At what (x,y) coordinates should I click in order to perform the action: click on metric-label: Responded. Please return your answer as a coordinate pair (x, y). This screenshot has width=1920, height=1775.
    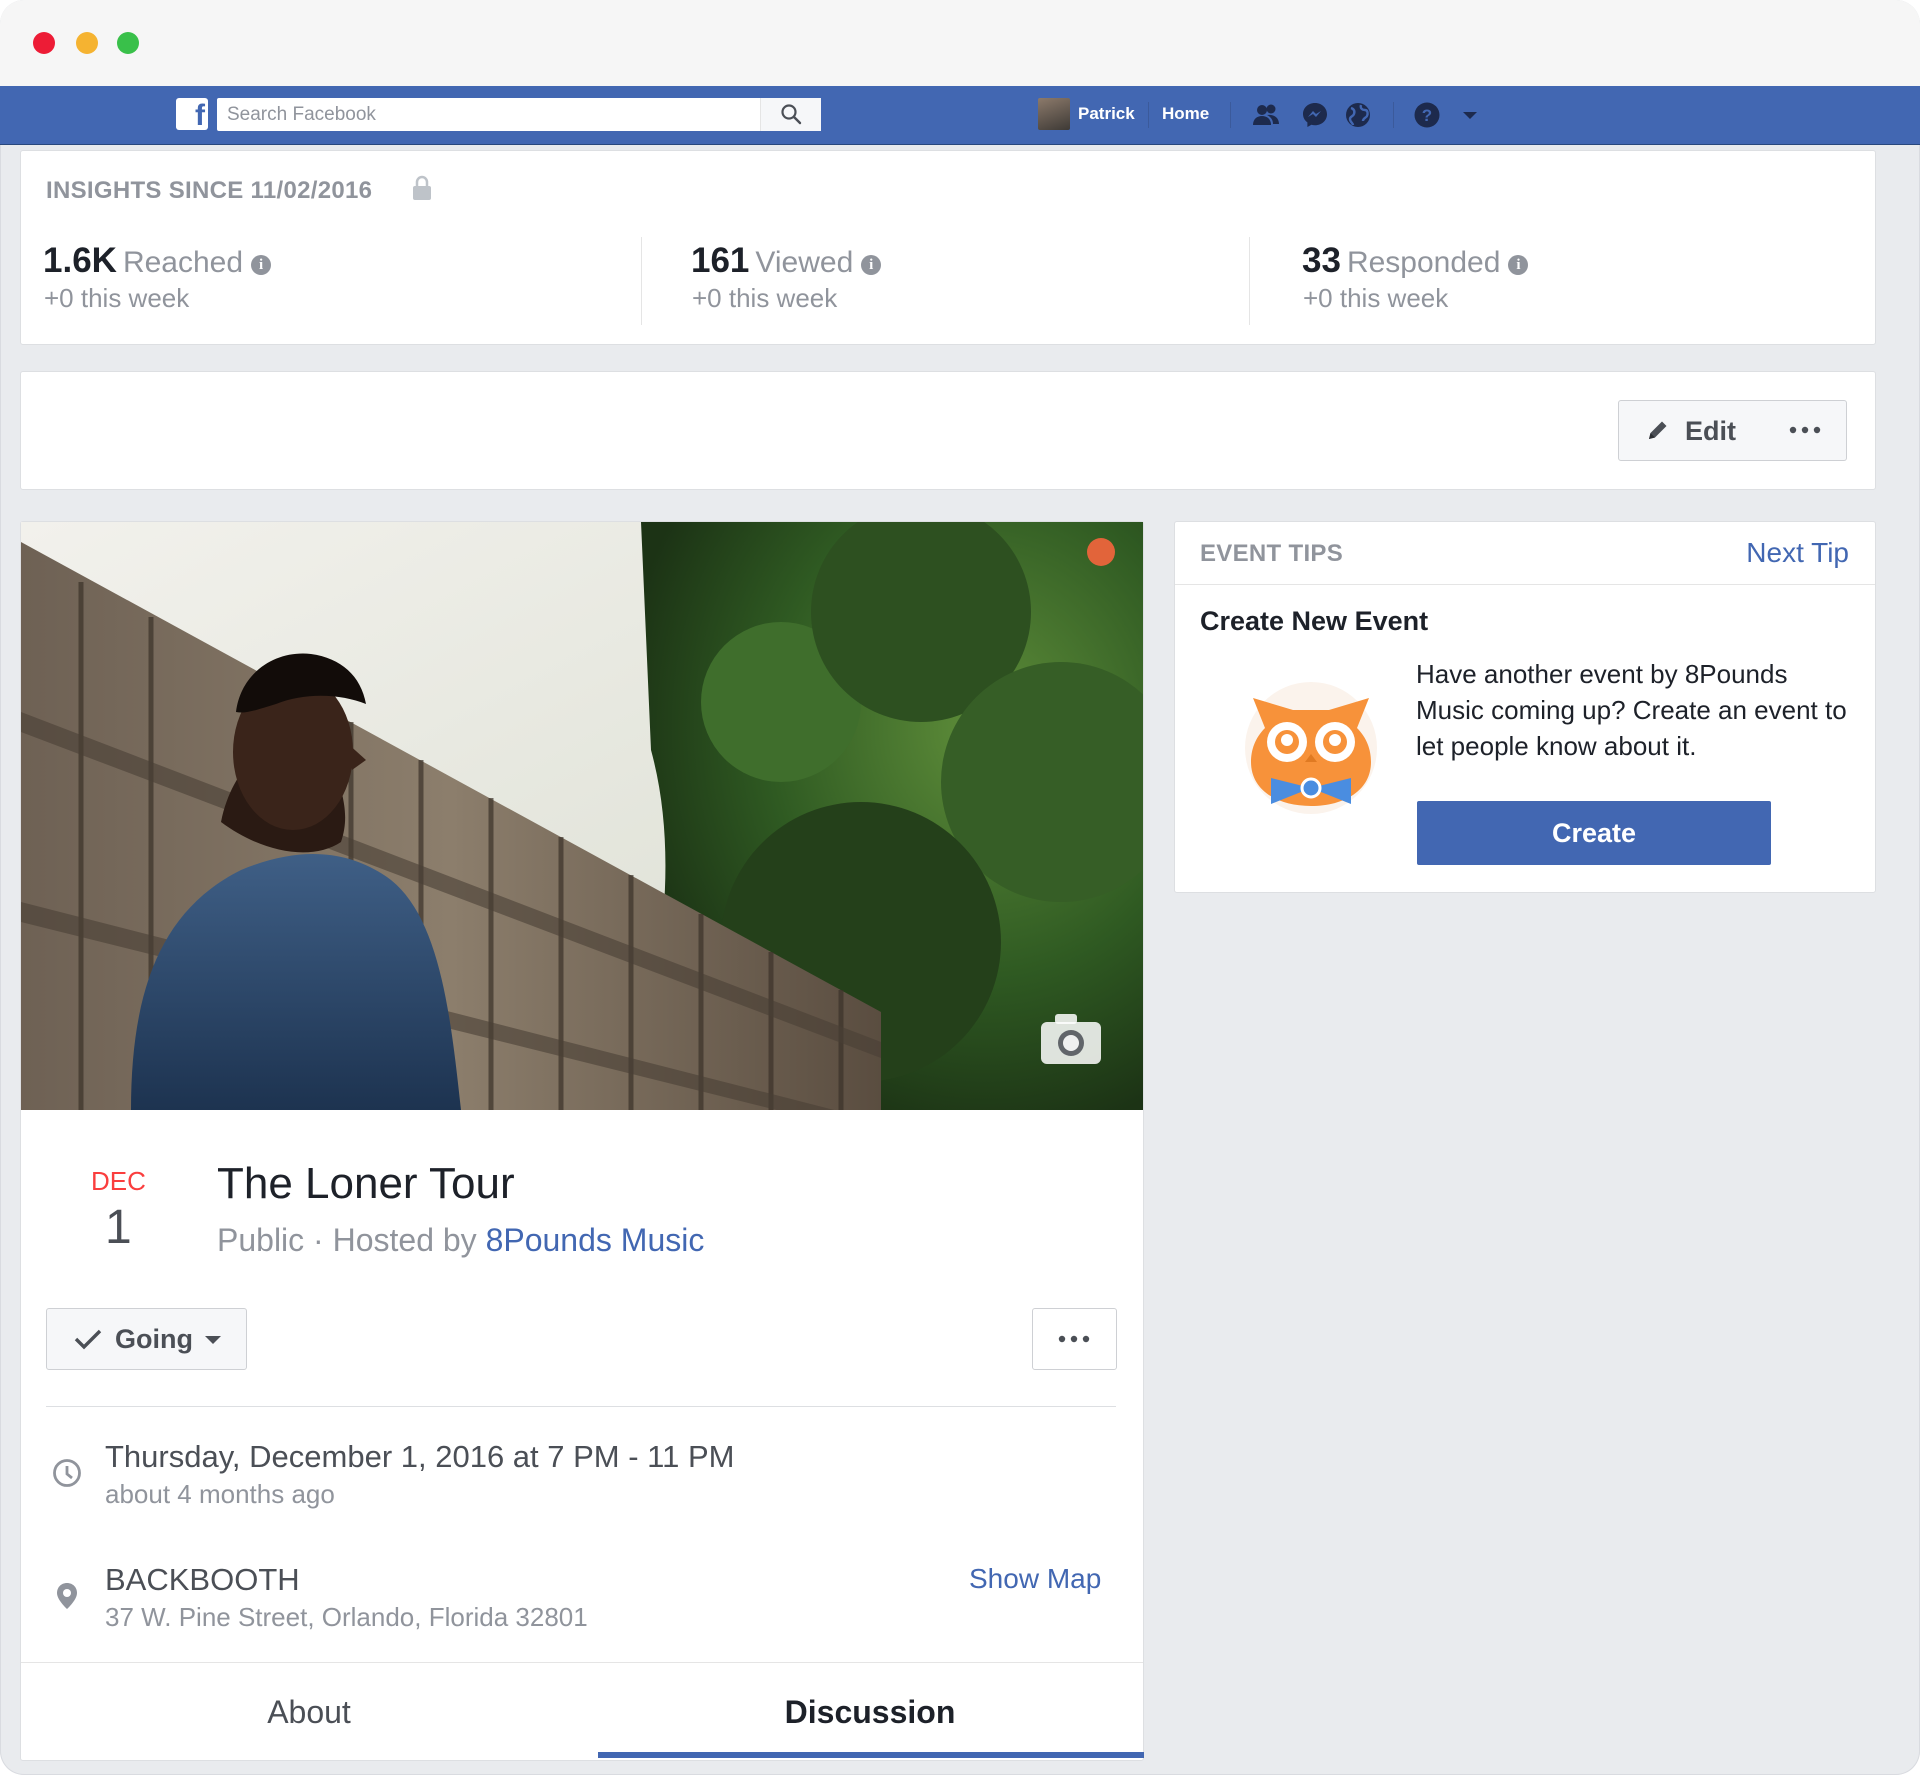
    Looking at the image, I should click on (1423, 262).